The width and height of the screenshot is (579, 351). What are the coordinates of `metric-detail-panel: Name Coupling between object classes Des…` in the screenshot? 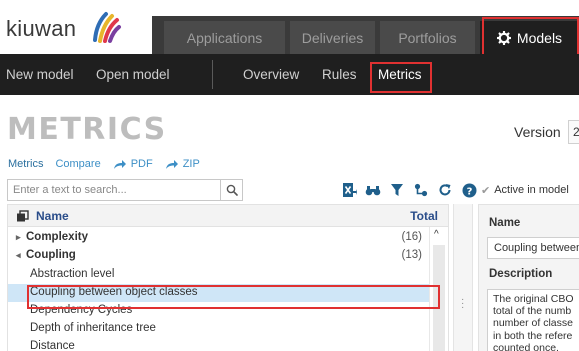 It's located at (528, 277).